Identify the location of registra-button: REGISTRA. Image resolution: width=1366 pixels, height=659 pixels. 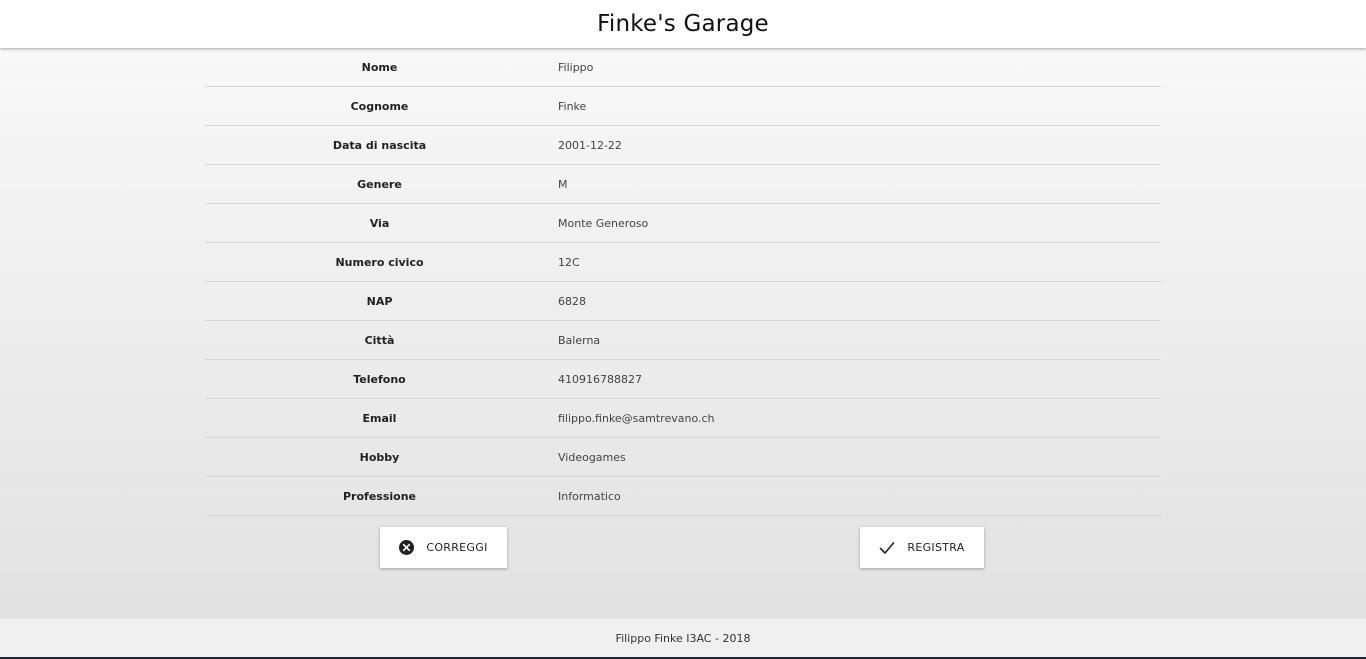
(922, 547).